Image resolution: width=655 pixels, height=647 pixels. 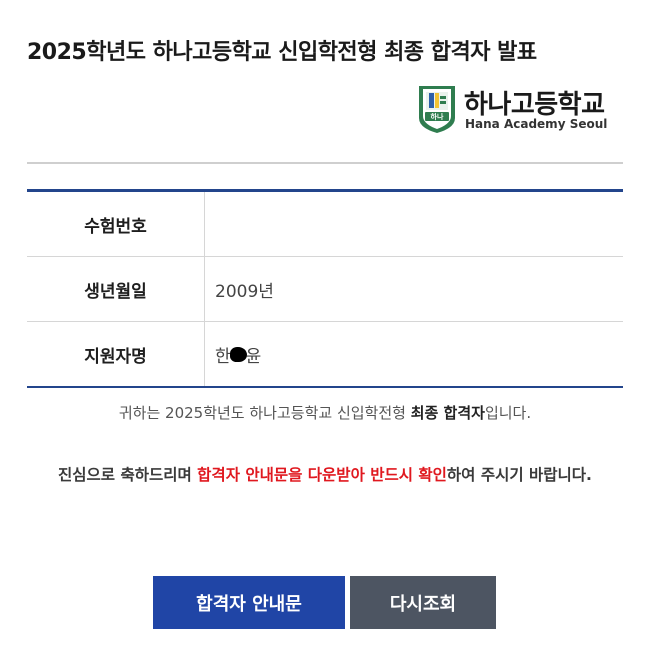 What do you see at coordinates (116, 354) in the screenshot?
I see `applicant-name-label: 지원자명` at bounding box center [116, 354].